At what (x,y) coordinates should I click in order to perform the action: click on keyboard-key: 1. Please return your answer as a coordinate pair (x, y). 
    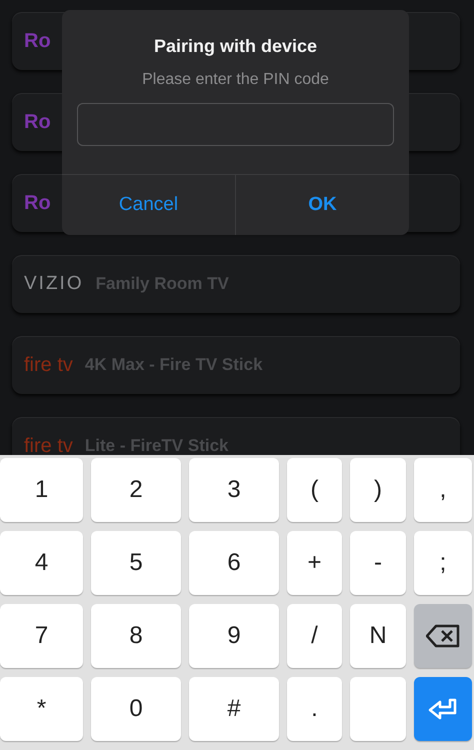
    Looking at the image, I should click on (41, 490).